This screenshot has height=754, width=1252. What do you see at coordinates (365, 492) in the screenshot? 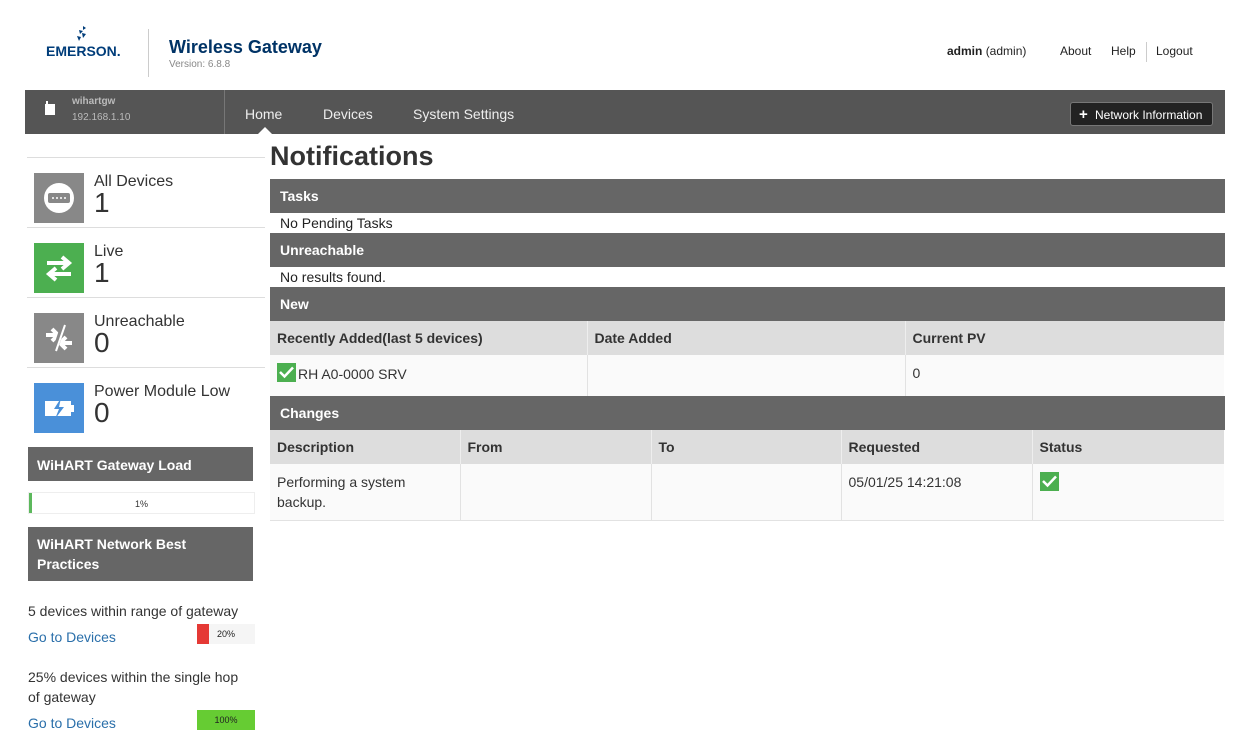
I see `description-cell: Performing a system backup.` at bounding box center [365, 492].